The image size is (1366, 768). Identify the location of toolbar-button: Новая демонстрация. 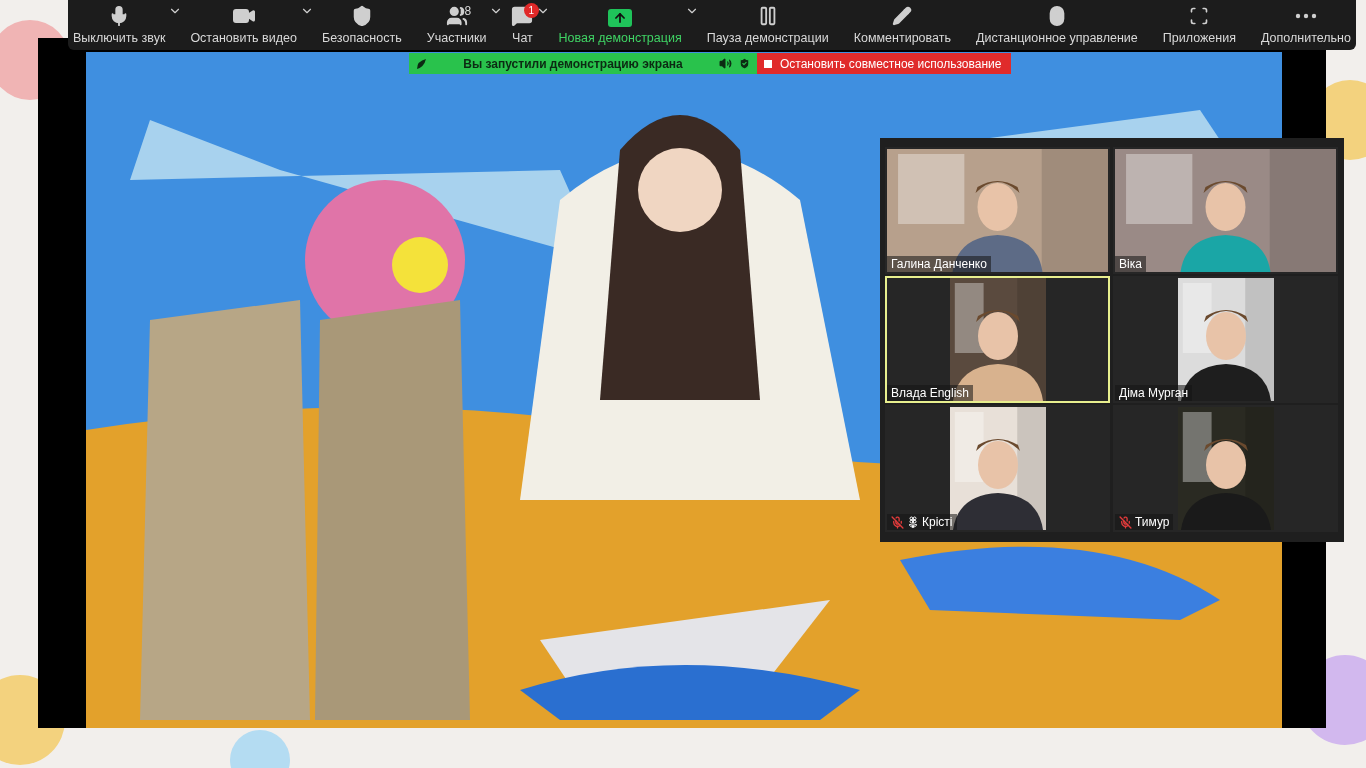
(620, 25).